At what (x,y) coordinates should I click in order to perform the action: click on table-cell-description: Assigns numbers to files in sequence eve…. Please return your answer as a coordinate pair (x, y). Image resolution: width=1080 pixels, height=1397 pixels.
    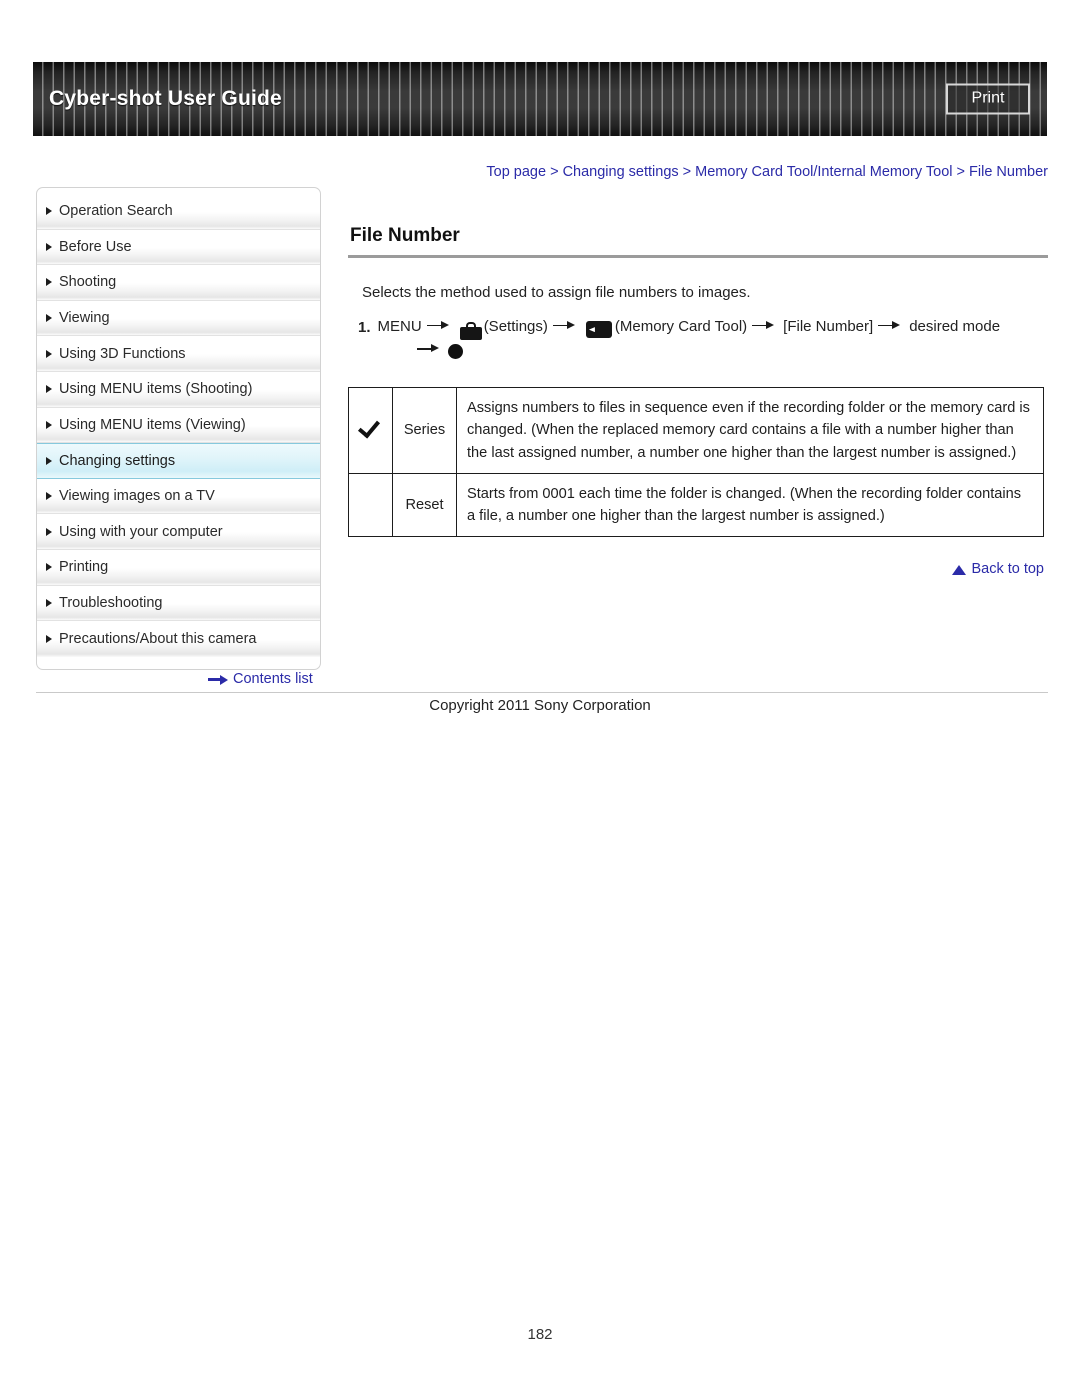
    Looking at the image, I should click on (750, 430).